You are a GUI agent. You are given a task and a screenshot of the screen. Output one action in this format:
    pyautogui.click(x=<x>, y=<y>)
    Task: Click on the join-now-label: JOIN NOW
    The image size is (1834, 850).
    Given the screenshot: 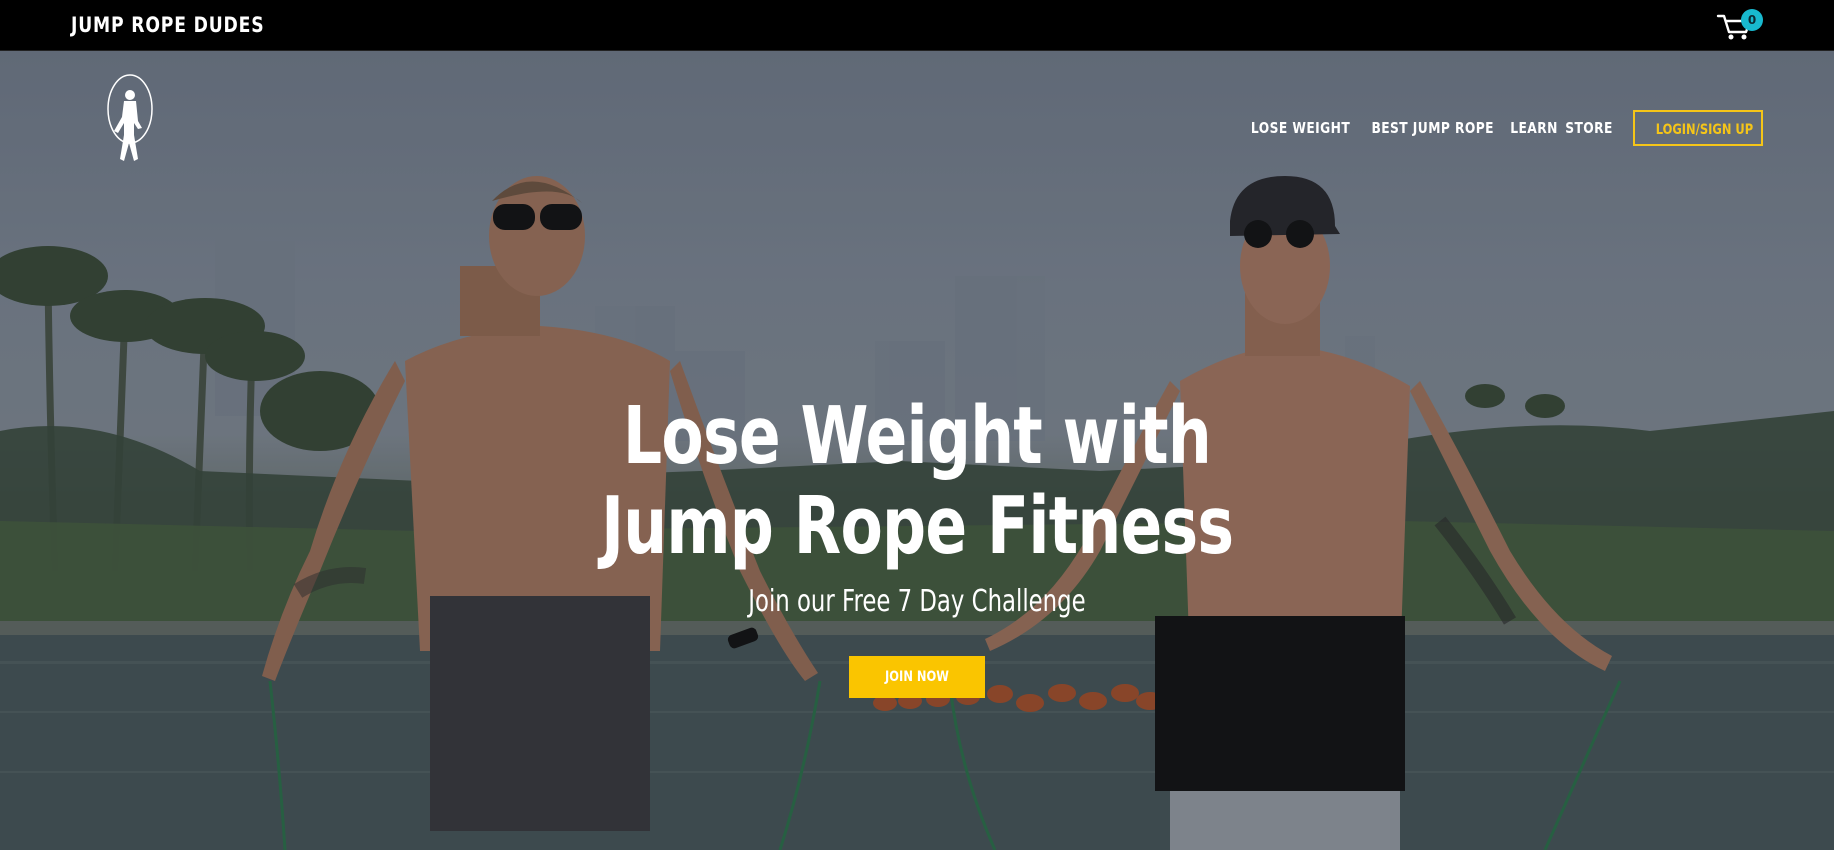 What is the action you would take?
    pyautogui.click(x=917, y=677)
    